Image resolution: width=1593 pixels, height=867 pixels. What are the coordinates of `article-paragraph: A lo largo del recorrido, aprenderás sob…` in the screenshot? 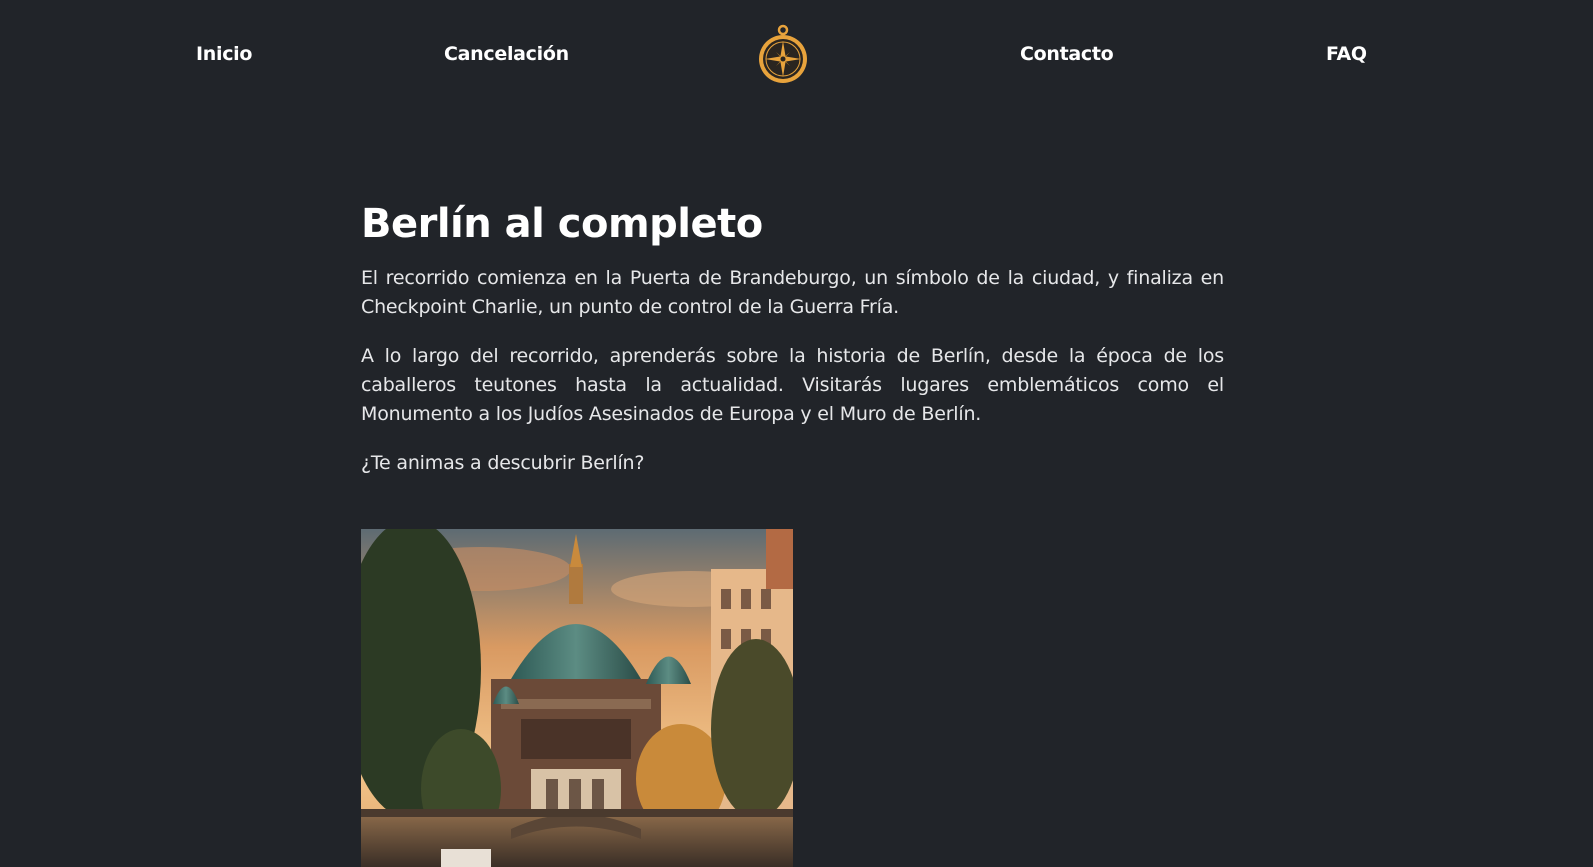 It's located at (792, 385).